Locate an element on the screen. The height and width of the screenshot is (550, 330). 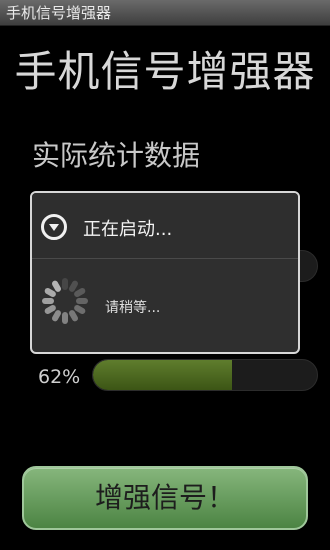
chevron-down-circle-icon is located at coordinates (54, 227).